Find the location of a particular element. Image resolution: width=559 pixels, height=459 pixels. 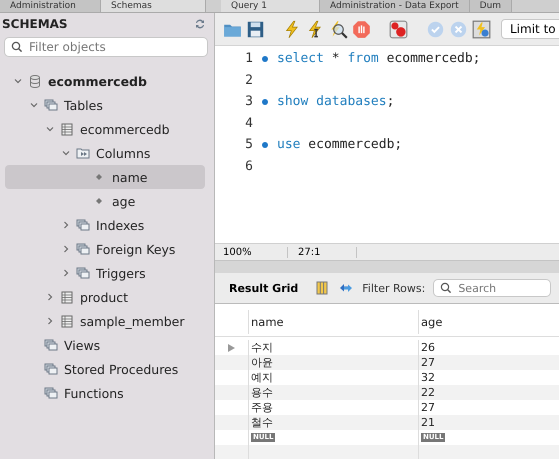

table-cell: 용수 is located at coordinates (333, 392).